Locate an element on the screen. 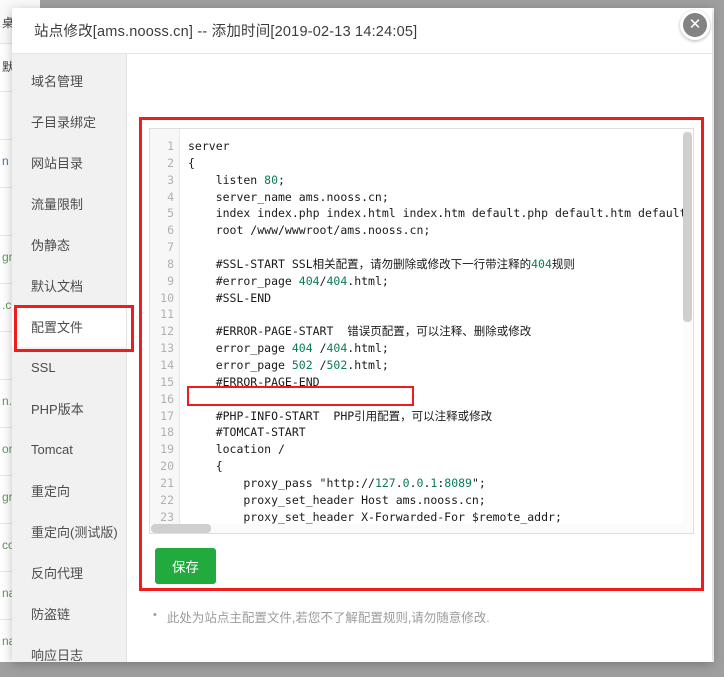 The height and width of the screenshot is (677, 724). sidebar-item-traffic-limit: 流量限制 is located at coordinates (69, 203).